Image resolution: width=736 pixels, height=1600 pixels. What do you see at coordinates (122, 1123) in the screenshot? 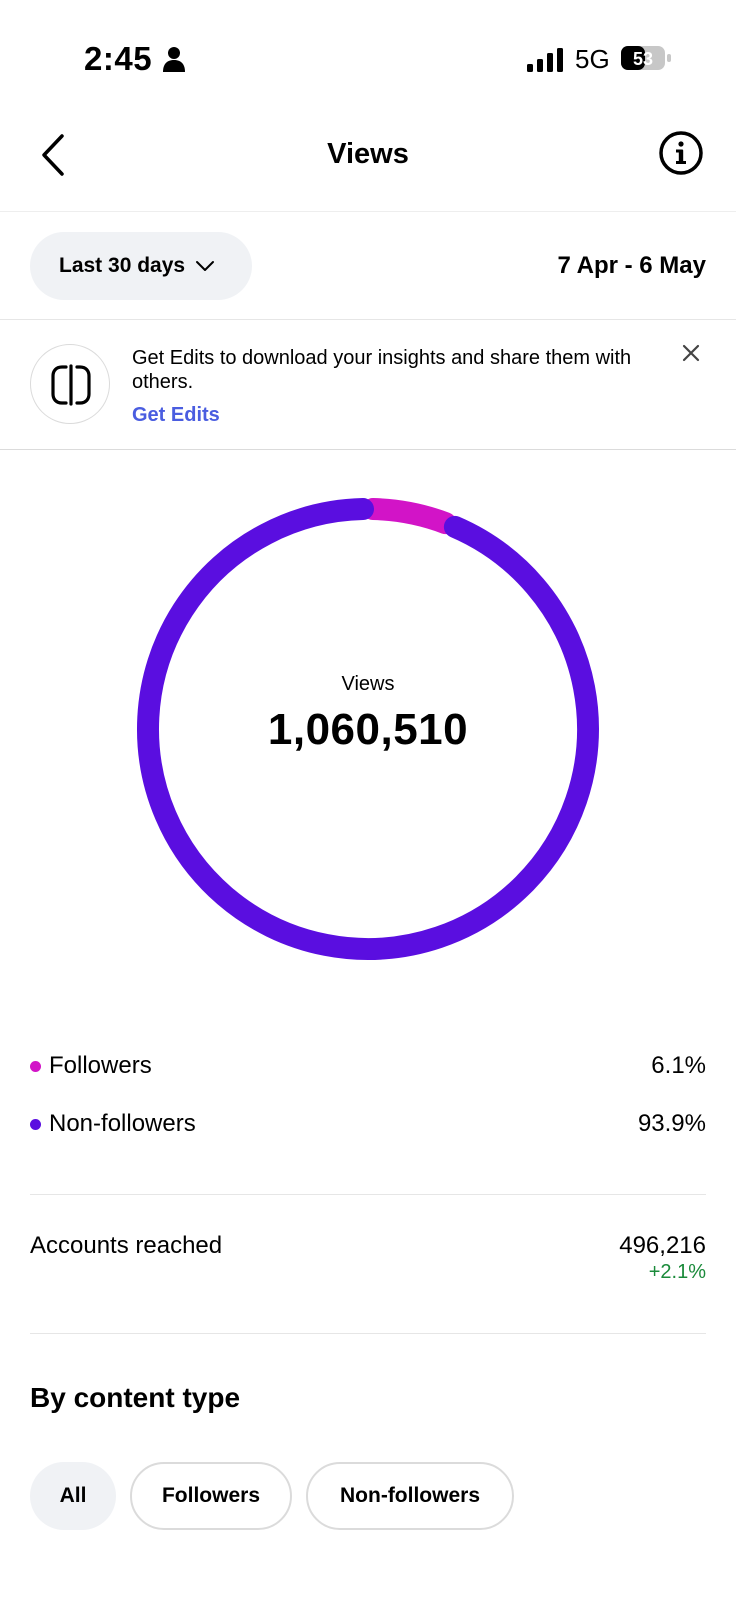
I see `legend-label: Non-followers` at bounding box center [122, 1123].